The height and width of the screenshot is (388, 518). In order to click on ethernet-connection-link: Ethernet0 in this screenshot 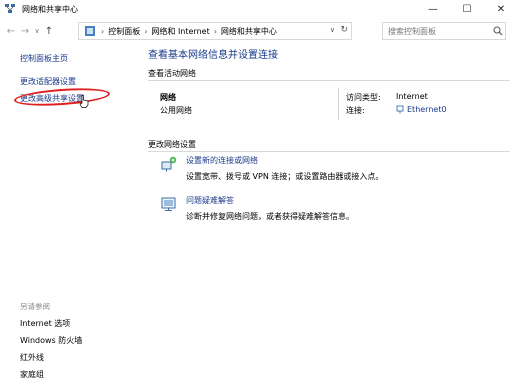, I will do `click(421, 109)`.